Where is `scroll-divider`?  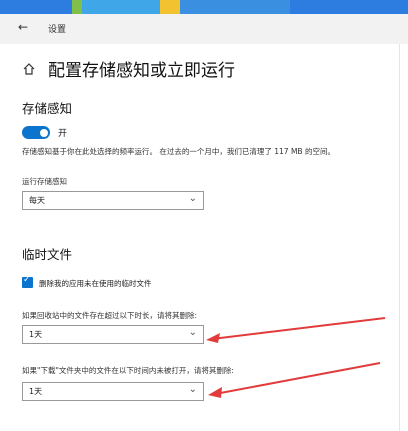 scroll-divider is located at coordinates (399, 237).